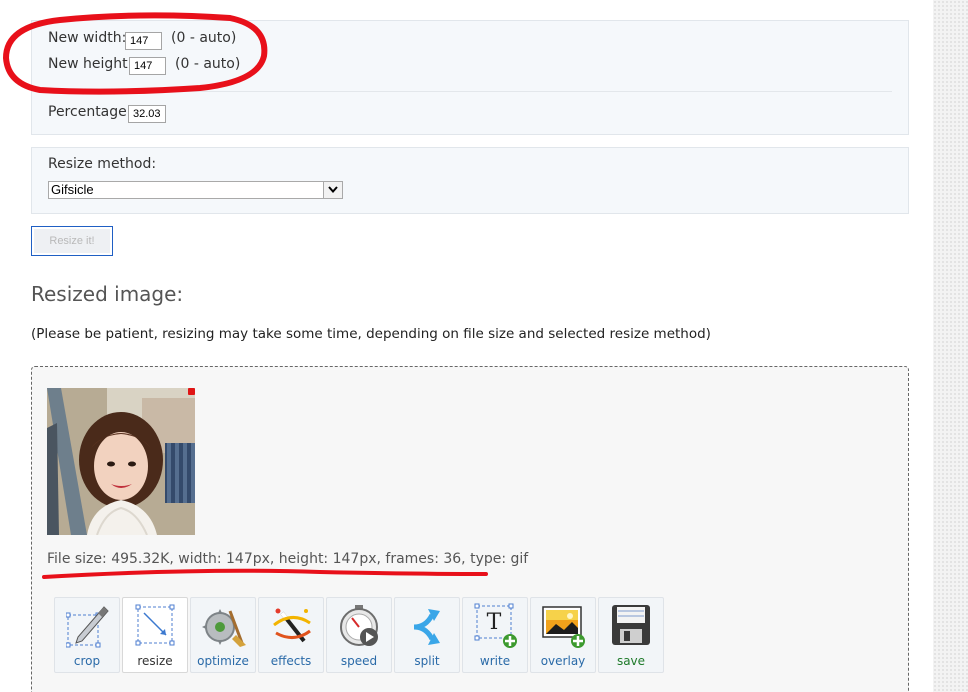 The width and height of the screenshot is (968, 692). I want to click on tool-optimize: optimize, so click(223, 635).